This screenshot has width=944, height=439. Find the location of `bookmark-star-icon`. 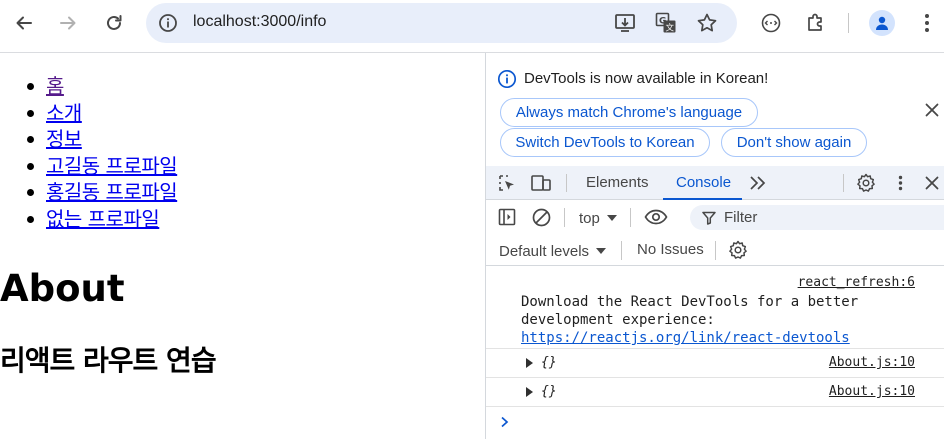

bookmark-star-icon is located at coordinates (707, 23).